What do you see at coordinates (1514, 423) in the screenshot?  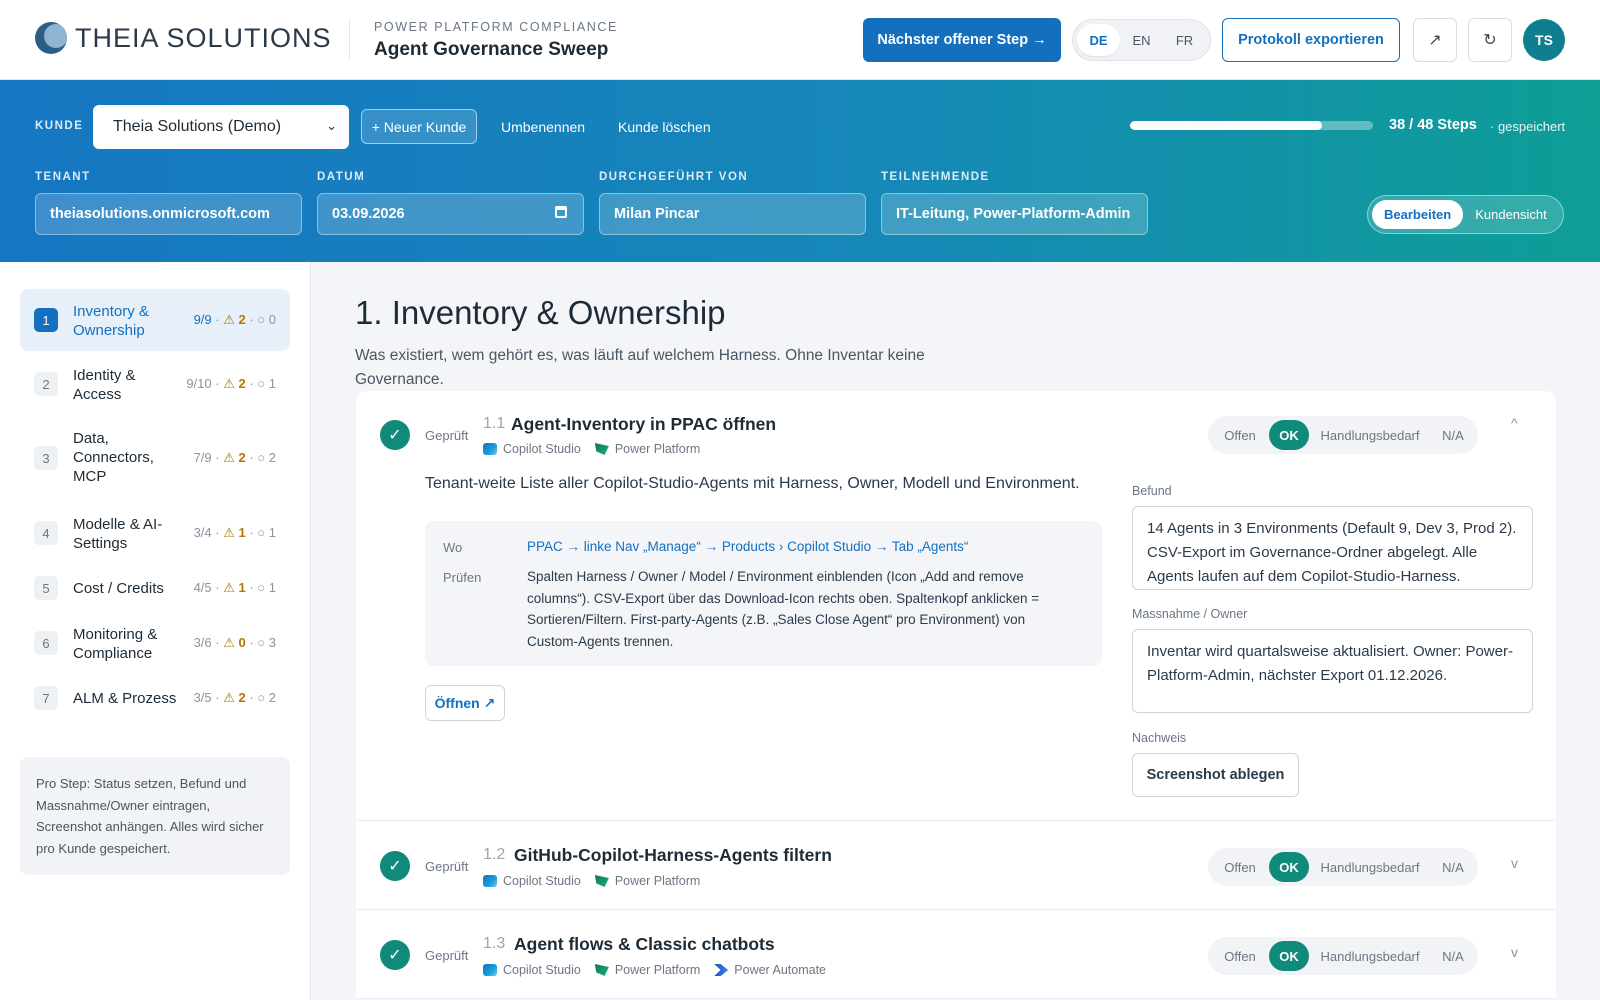 I see `chevron-up-icon: ^` at bounding box center [1514, 423].